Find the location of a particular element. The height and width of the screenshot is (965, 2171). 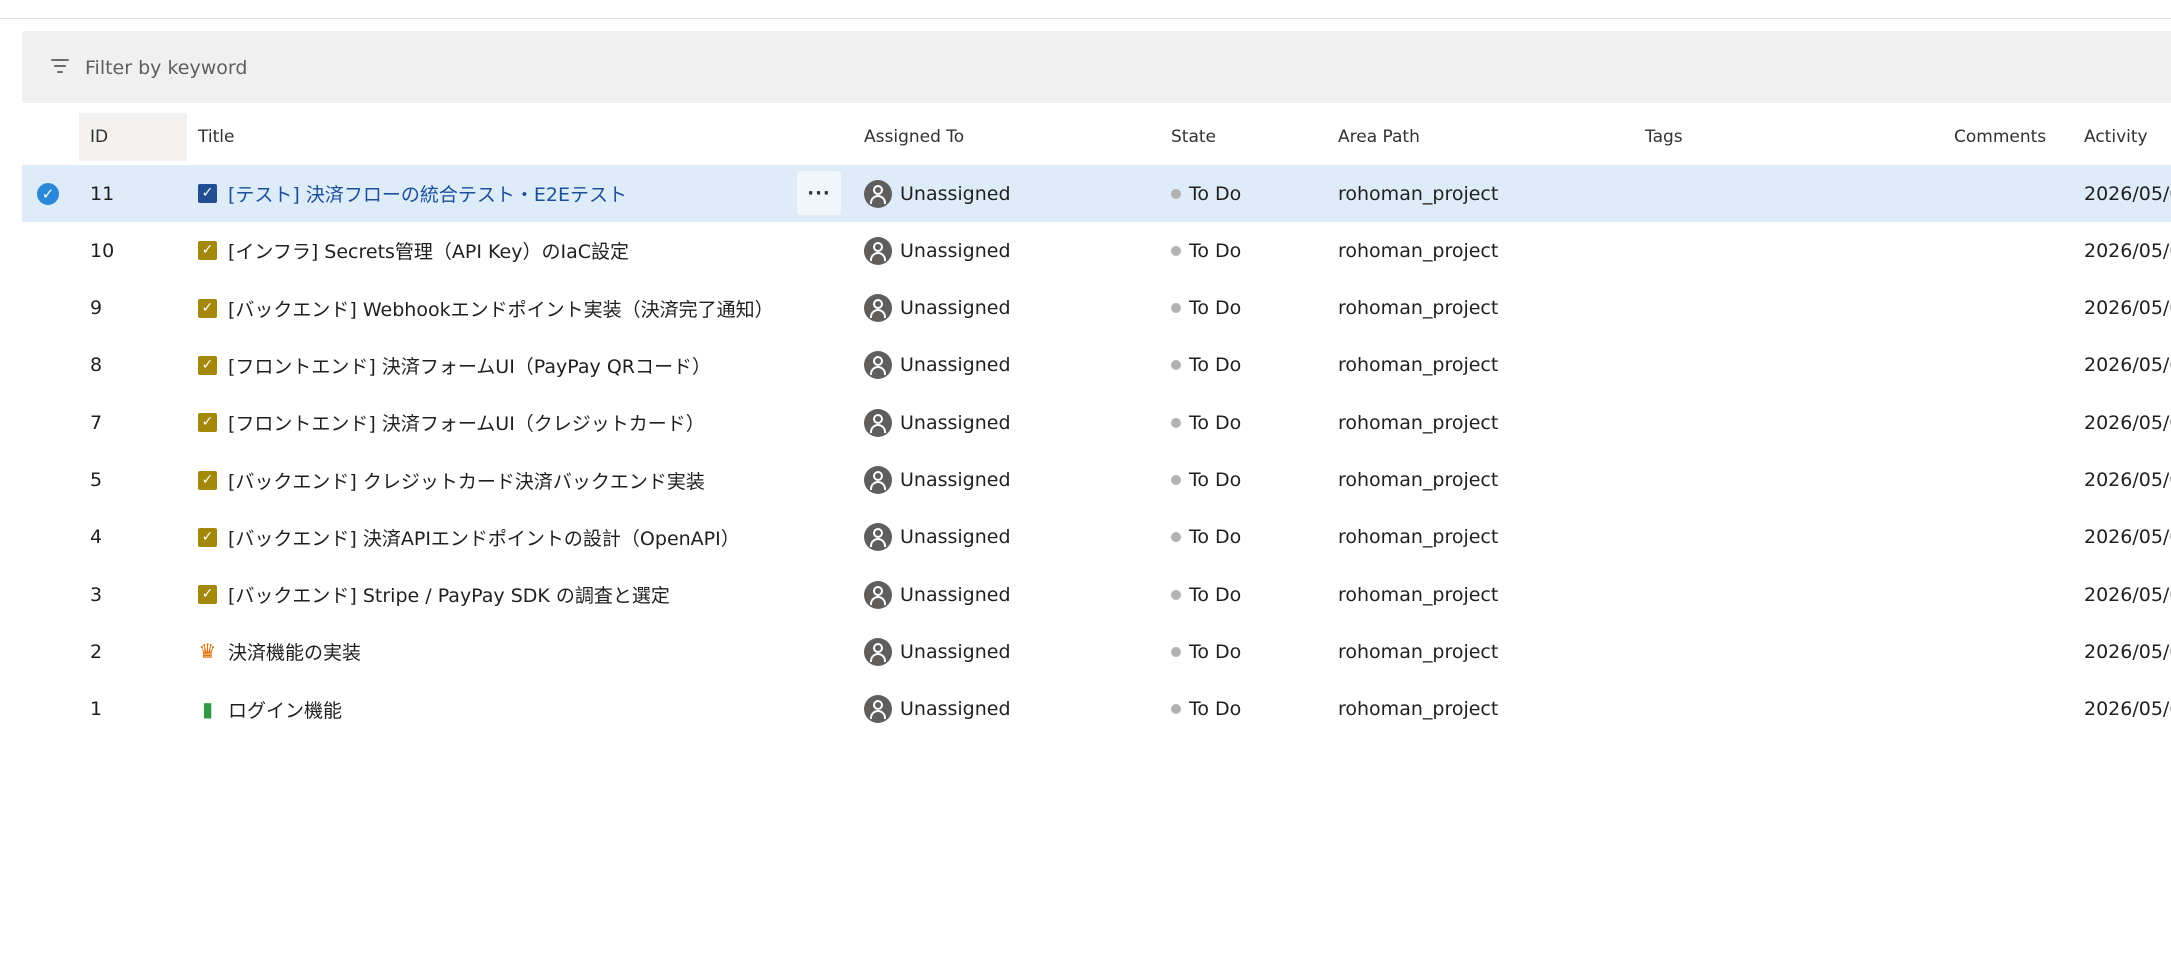

column-header-activity-date: Activity Dat is located at coordinates (2127, 154).